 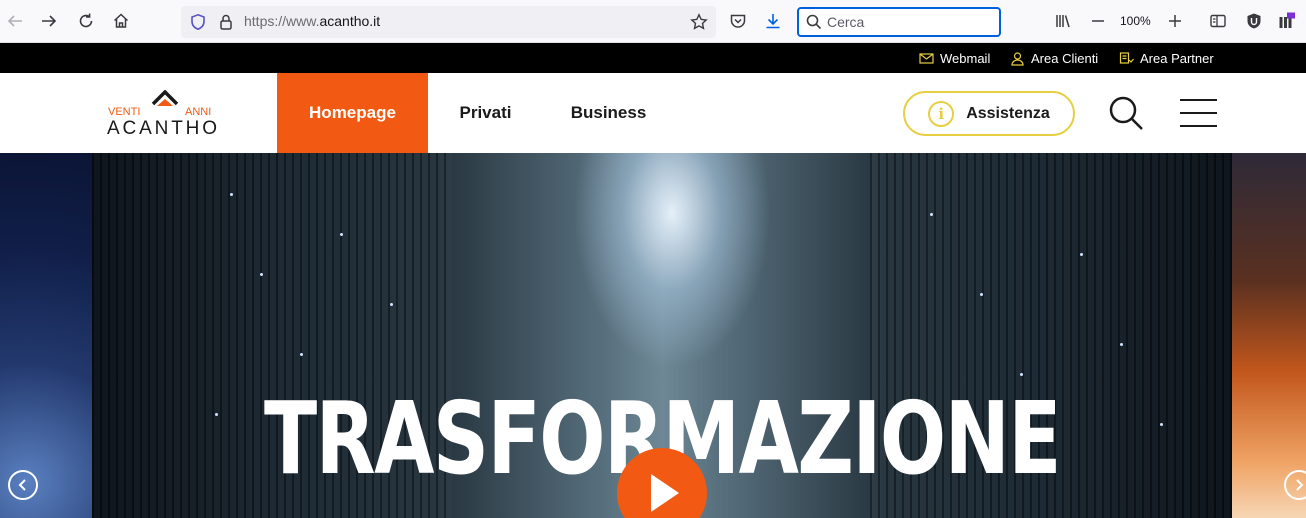 I want to click on play-icon, so click(x=665, y=493).